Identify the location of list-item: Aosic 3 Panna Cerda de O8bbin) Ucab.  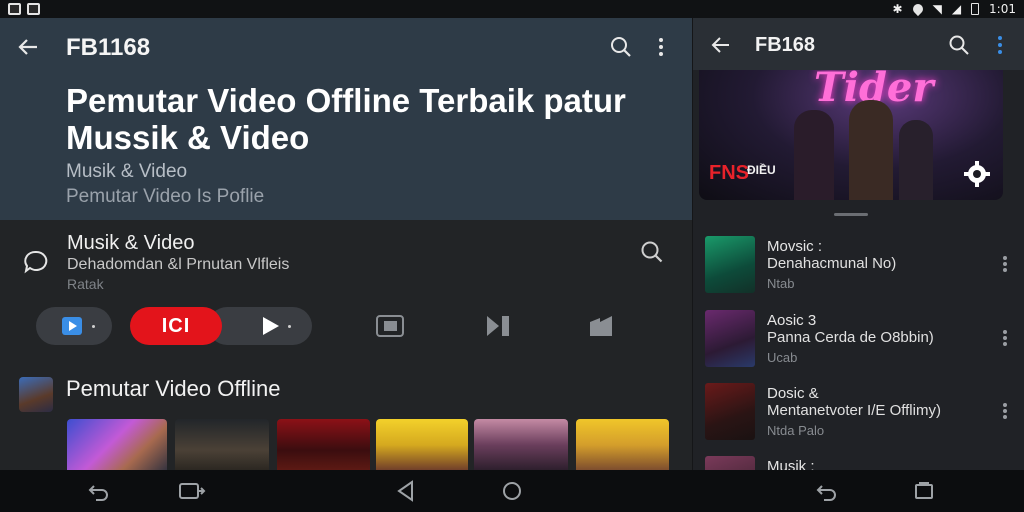
(858, 345).